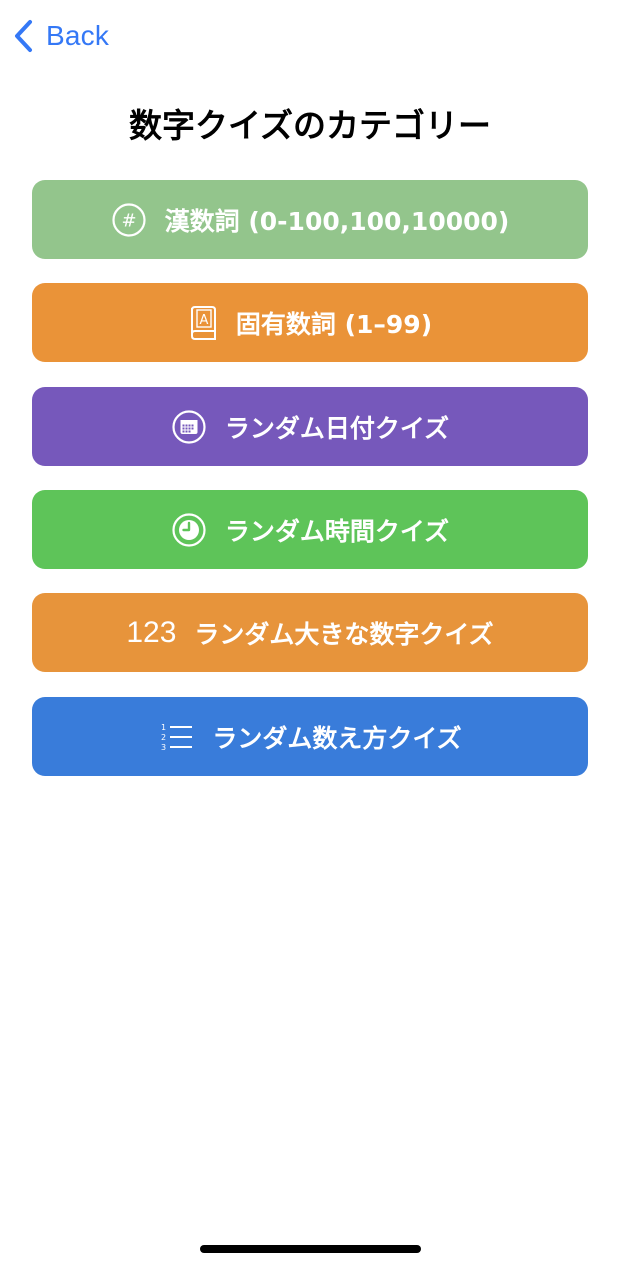 The width and height of the screenshot is (620, 1268). What do you see at coordinates (337, 428) in the screenshot?
I see `category-label: ランダム日付クイズ` at bounding box center [337, 428].